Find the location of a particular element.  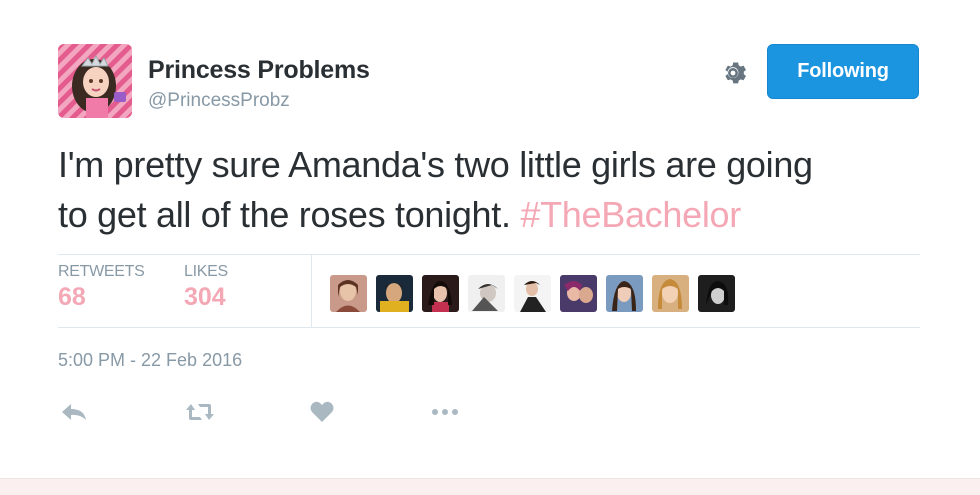

princess-avatar-icon is located at coordinates (95, 81).